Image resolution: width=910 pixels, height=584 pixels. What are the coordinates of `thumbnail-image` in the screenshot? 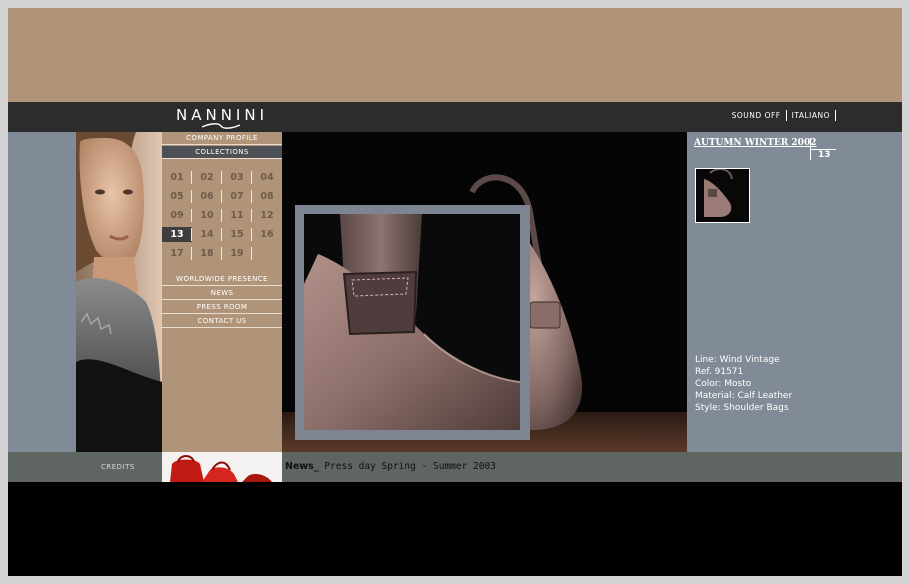 It's located at (722, 195).